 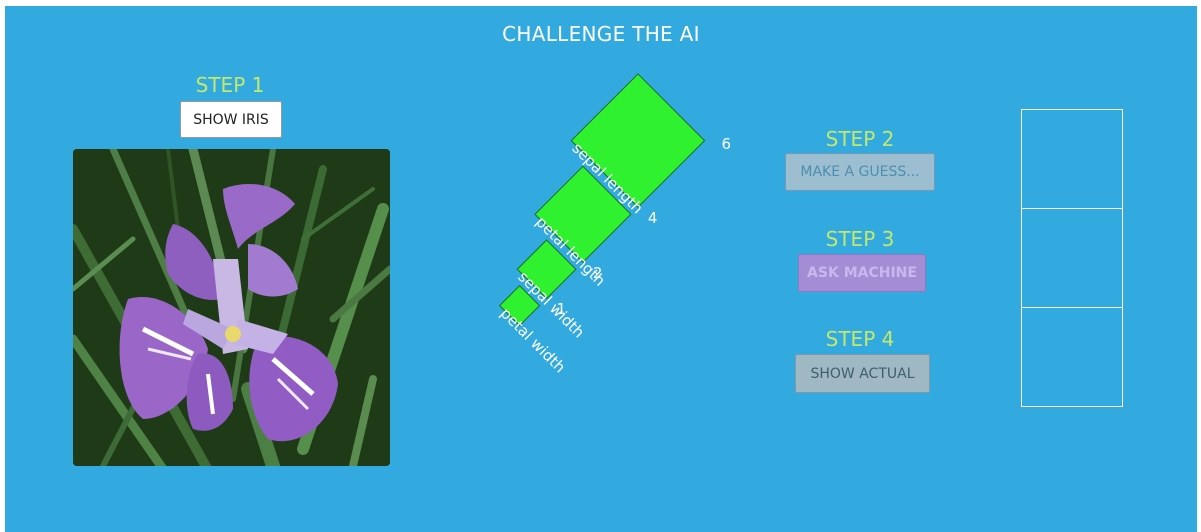 What do you see at coordinates (231, 119) in the screenshot?
I see `show-iris-button: SHOW IRIS` at bounding box center [231, 119].